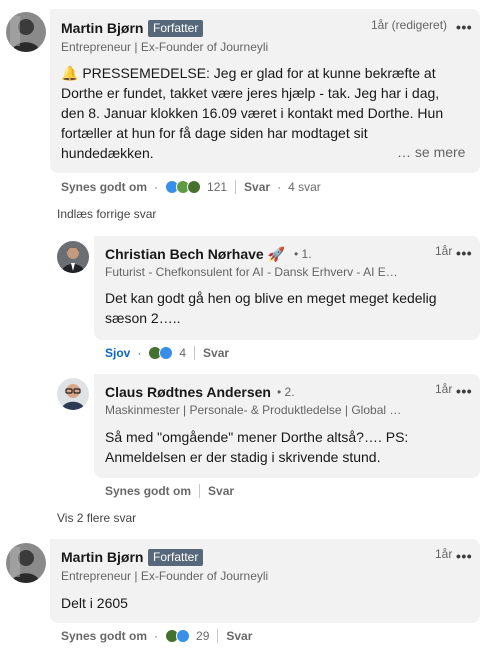 The width and height of the screenshot is (487, 649). What do you see at coordinates (194, 187) in the screenshot?
I see `funny-reaction-icon` at bounding box center [194, 187].